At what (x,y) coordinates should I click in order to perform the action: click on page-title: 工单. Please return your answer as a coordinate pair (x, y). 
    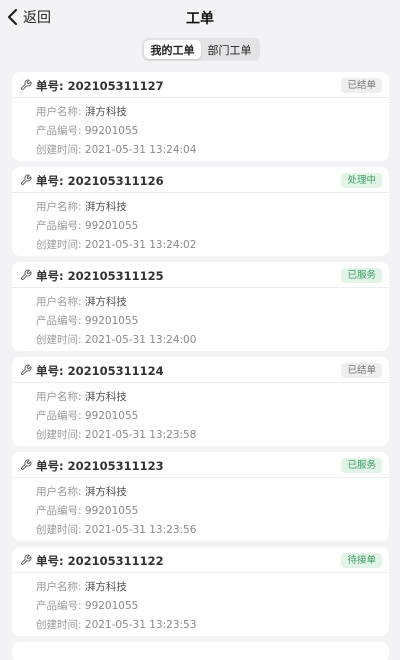
    Looking at the image, I should click on (200, 19).